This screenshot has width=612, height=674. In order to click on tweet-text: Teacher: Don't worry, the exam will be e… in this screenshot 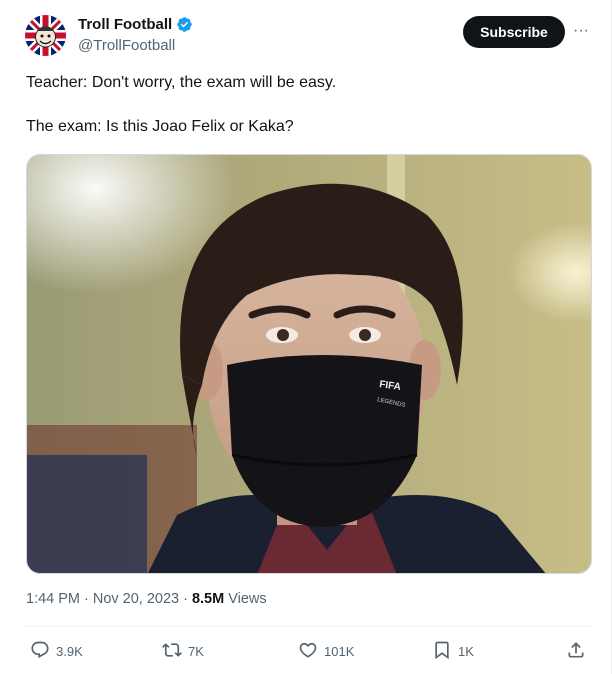, I will do `click(306, 105)`.